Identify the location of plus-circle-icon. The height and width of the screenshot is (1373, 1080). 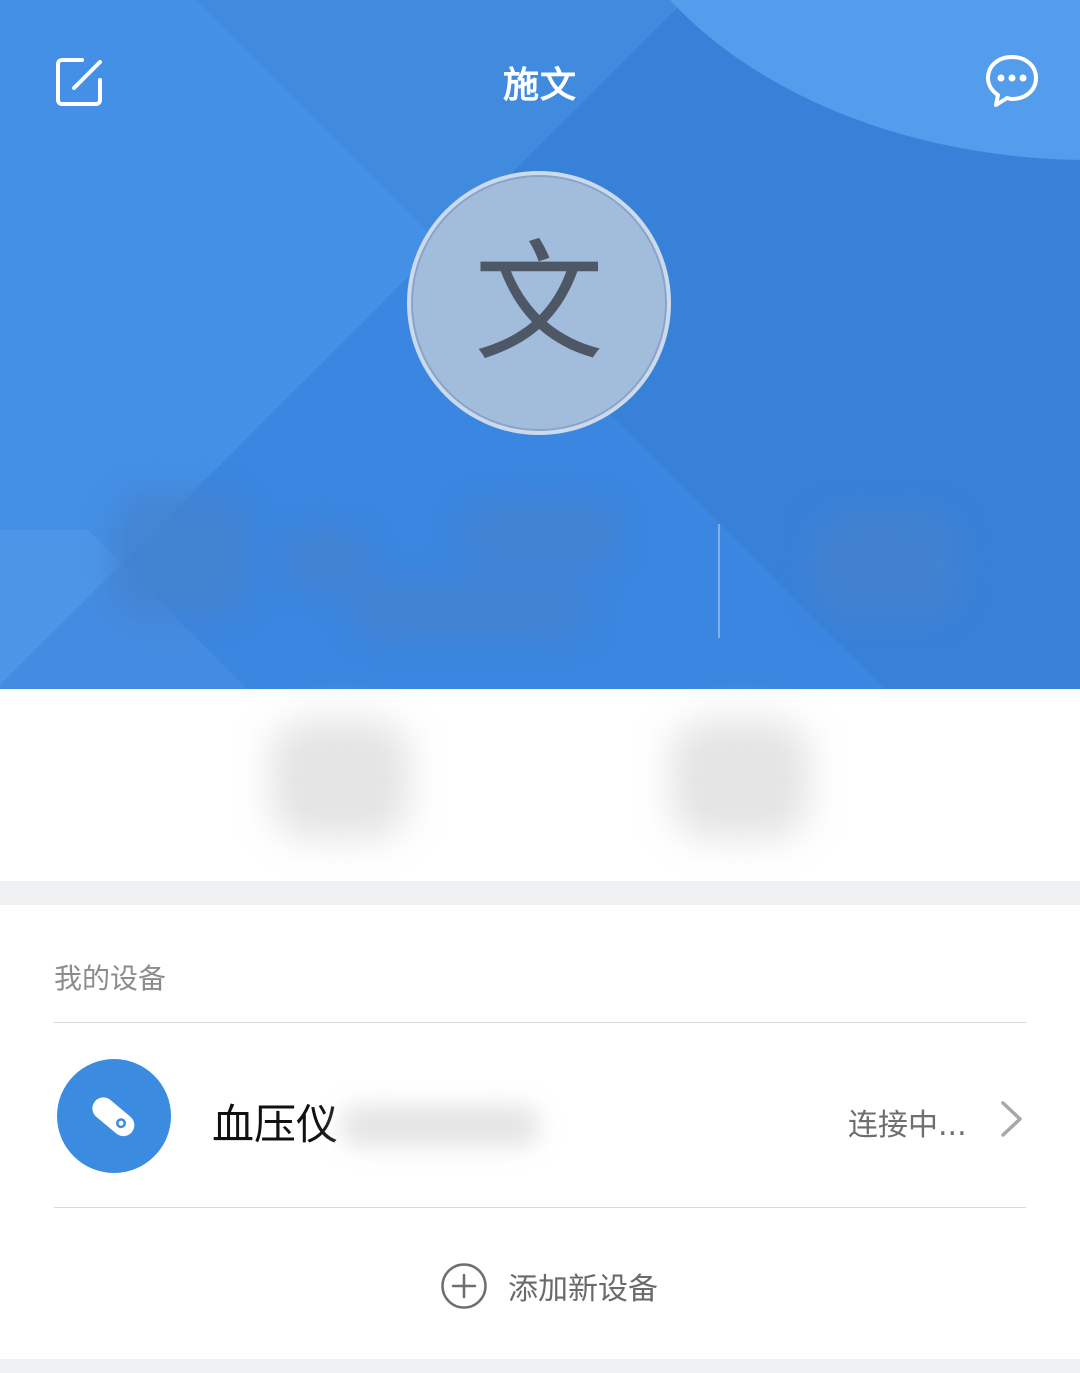
(464, 1286).